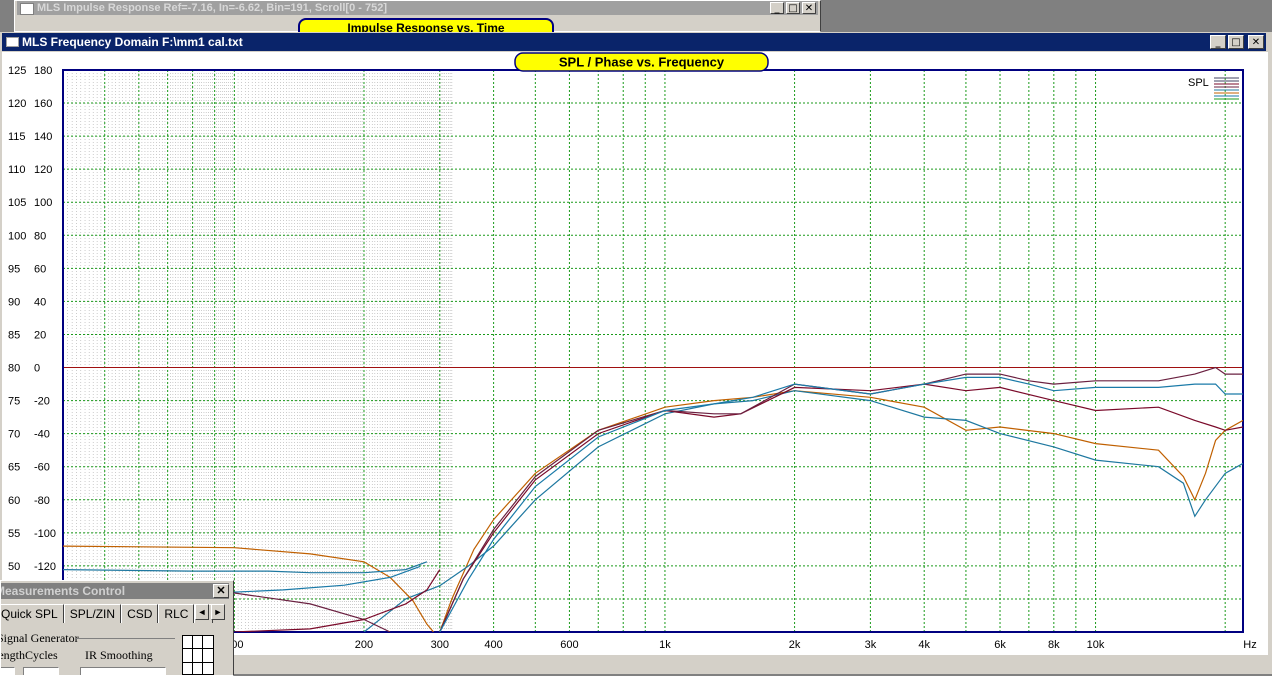 This screenshot has width=1272, height=676. I want to click on phase-tick-label: -20, so click(42, 402).